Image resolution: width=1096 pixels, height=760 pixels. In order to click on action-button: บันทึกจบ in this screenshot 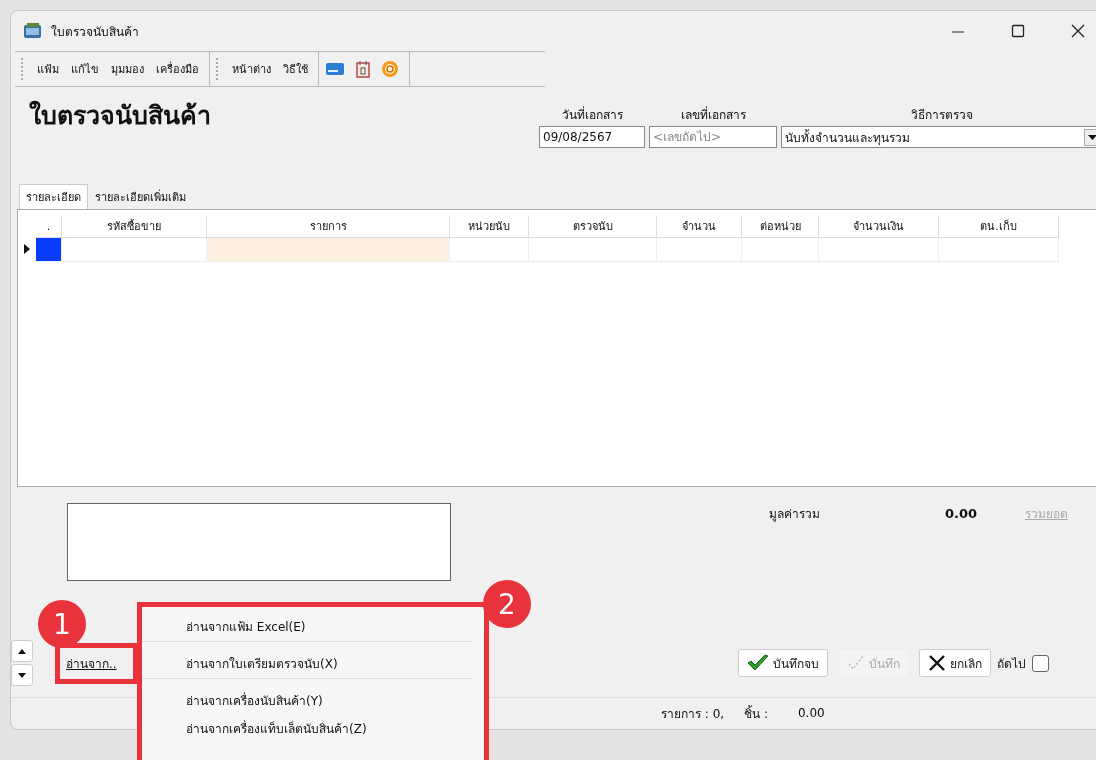, I will do `click(783, 663)`.